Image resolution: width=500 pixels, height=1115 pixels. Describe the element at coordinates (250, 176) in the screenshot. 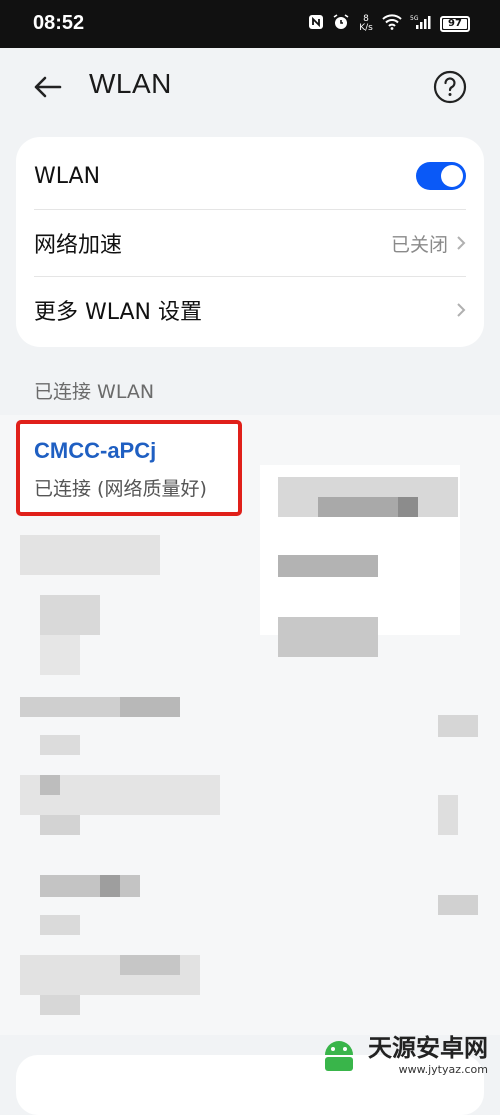

I see `wlan-toggle-row: WLAN` at that location.